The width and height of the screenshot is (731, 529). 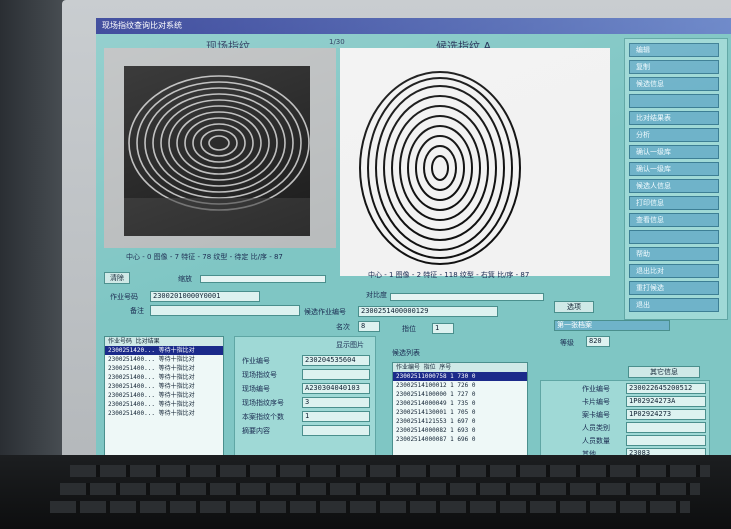 What do you see at coordinates (467, 297) in the screenshot?
I see `contrast-slider` at bounding box center [467, 297].